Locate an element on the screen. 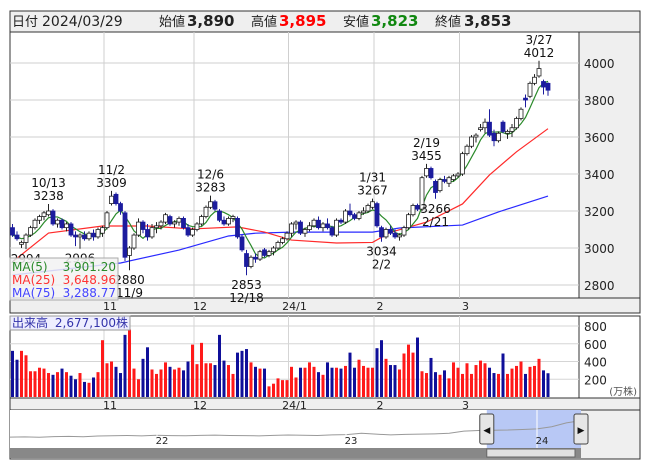 The image size is (653, 470). ma75-label: MA(75) is located at coordinates (33, 293).